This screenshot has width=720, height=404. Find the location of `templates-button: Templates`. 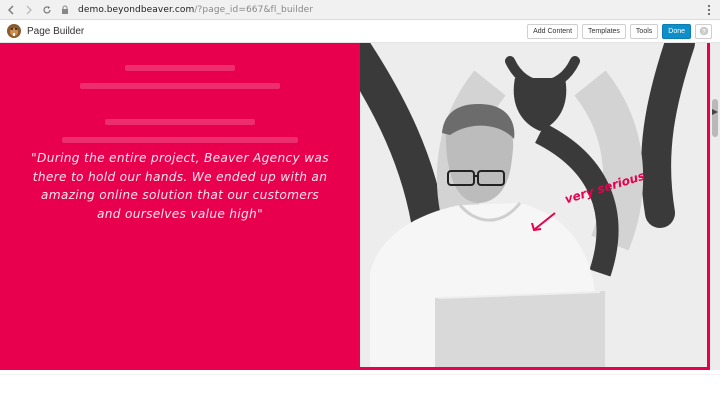

templates-button: Templates is located at coordinates (604, 31).